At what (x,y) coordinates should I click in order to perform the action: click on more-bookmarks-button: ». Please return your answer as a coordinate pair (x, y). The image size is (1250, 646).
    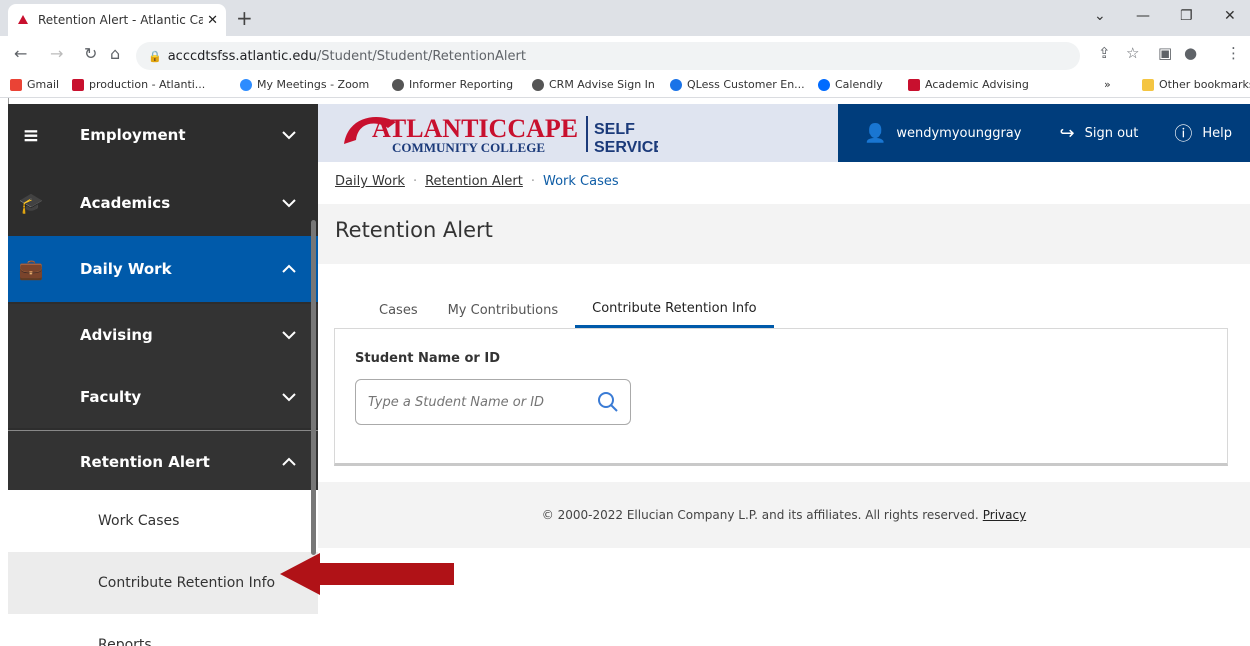
    Looking at the image, I should click on (1107, 84).